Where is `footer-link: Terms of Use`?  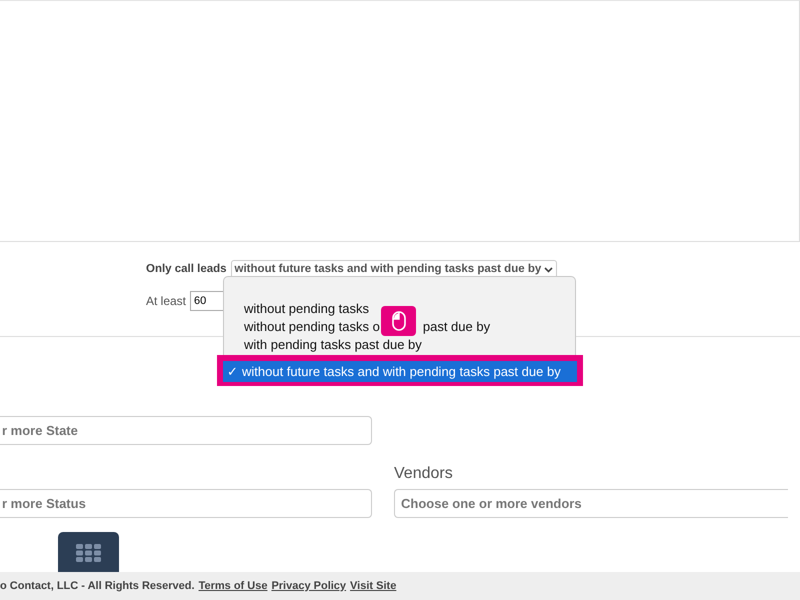 footer-link: Terms of Use is located at coordinates (233, 586).